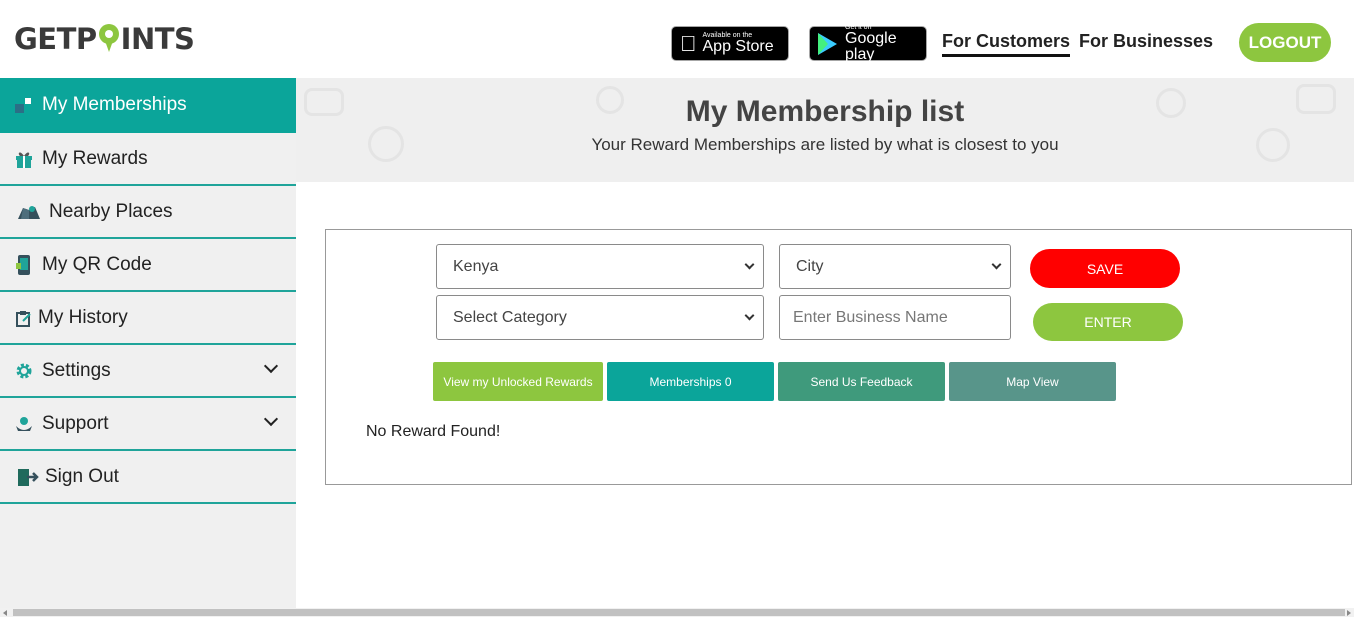  I want to click on logout-button: LOGOUT, so click(1285, 42).